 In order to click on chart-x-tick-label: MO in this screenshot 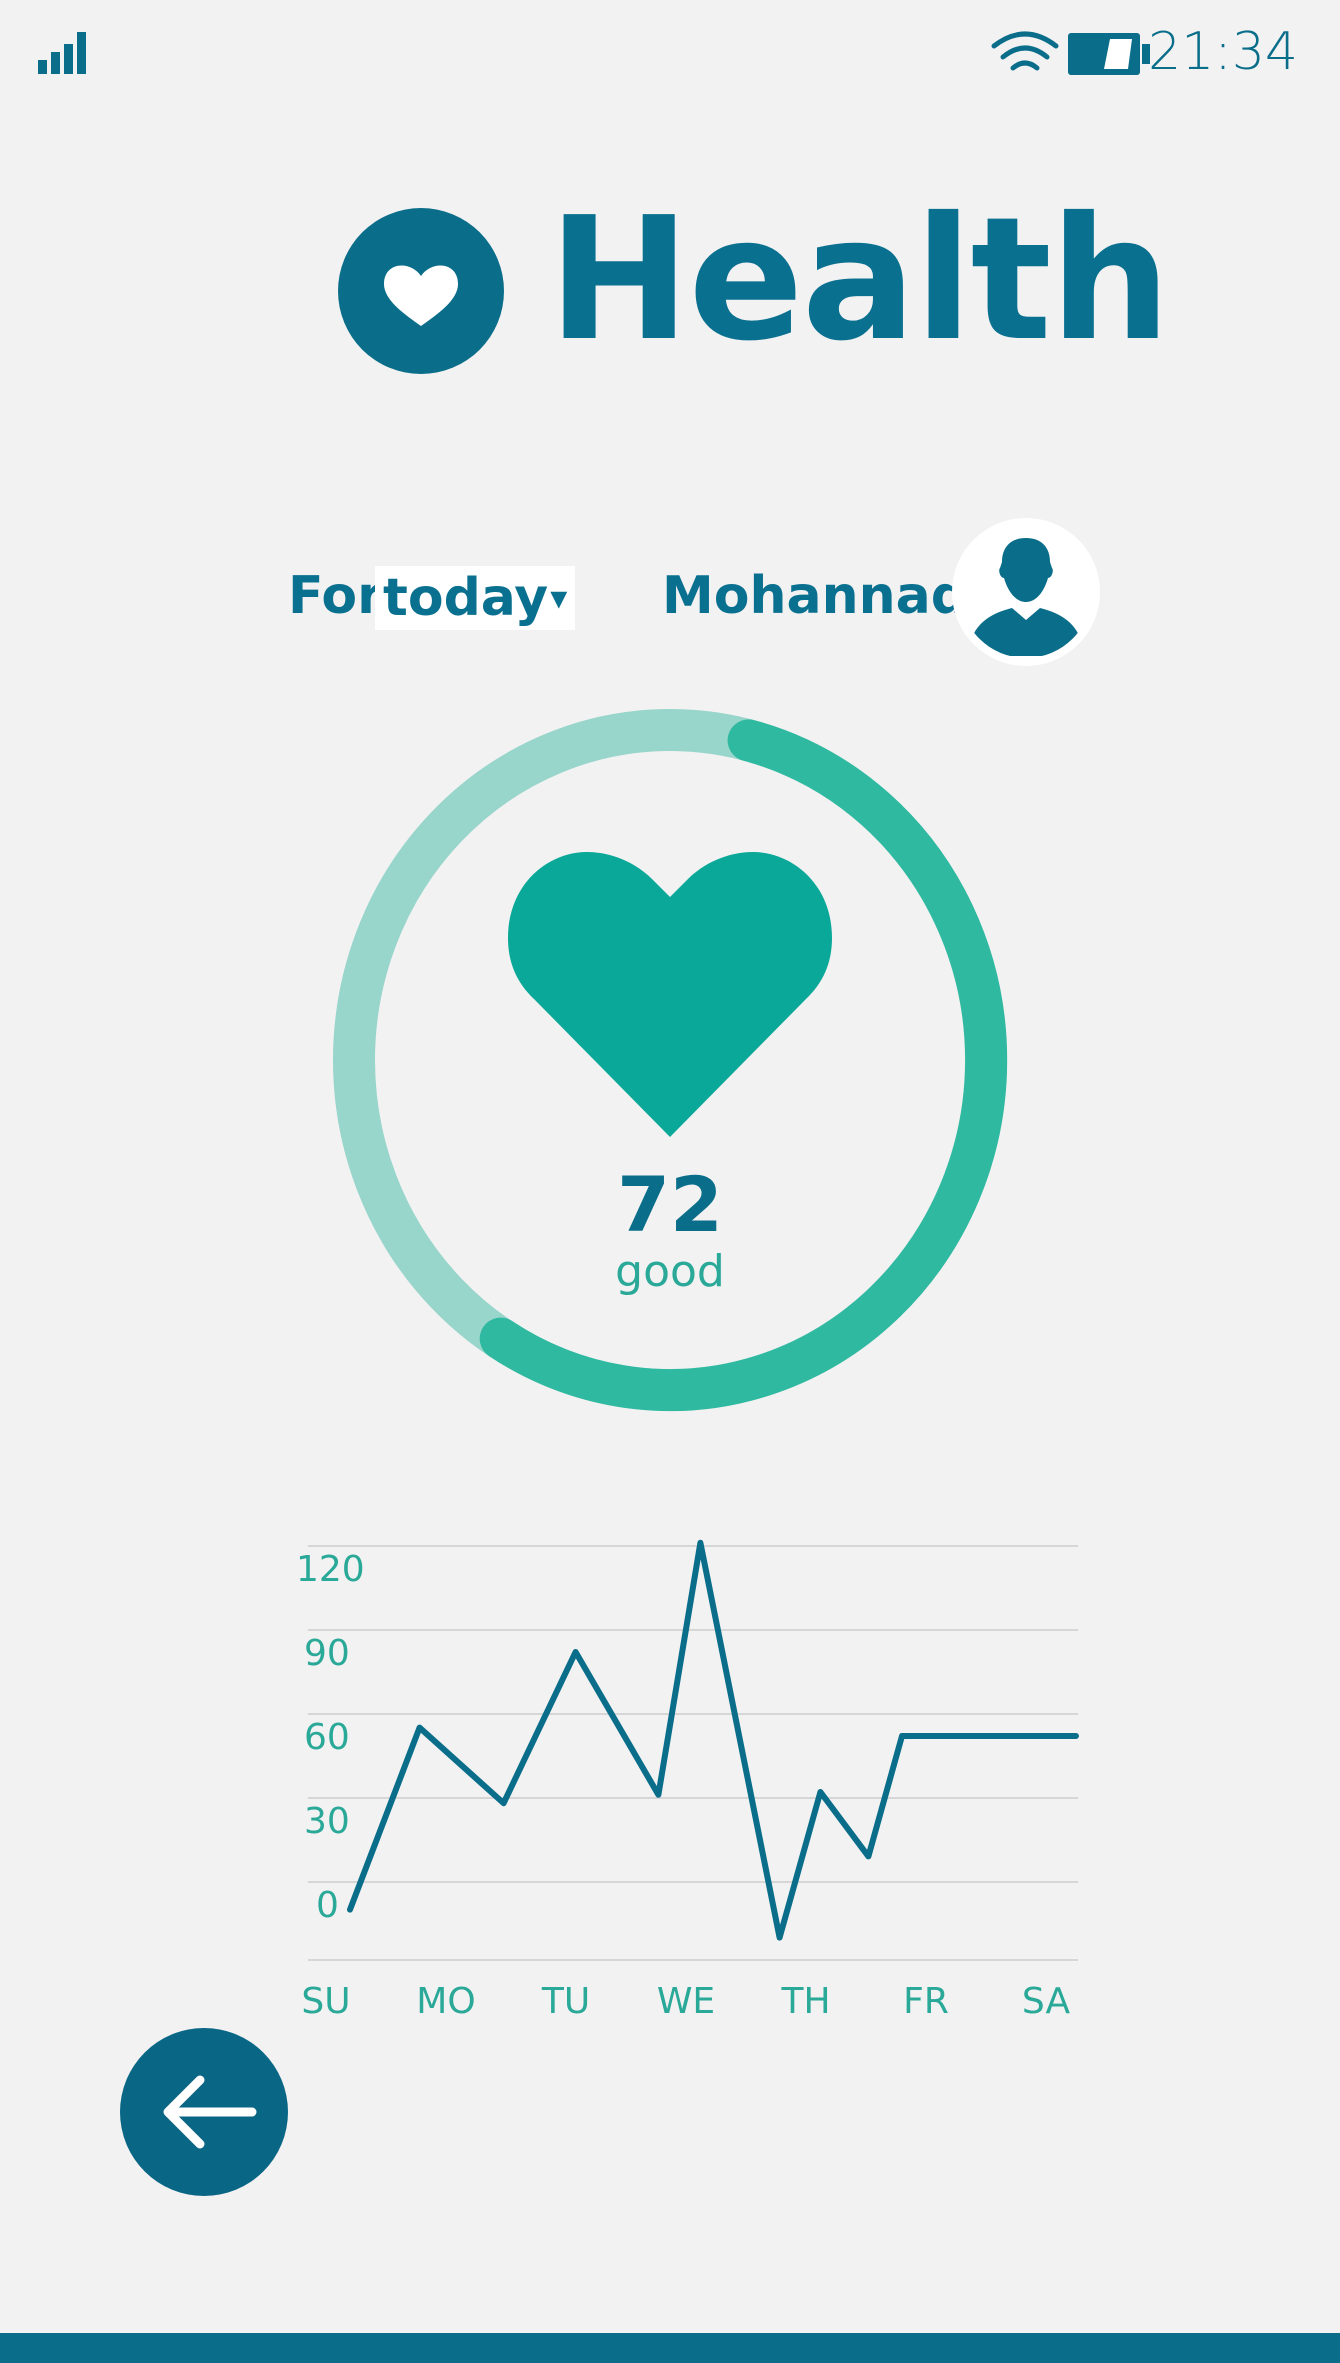, I will do `click(446, 2001)`.